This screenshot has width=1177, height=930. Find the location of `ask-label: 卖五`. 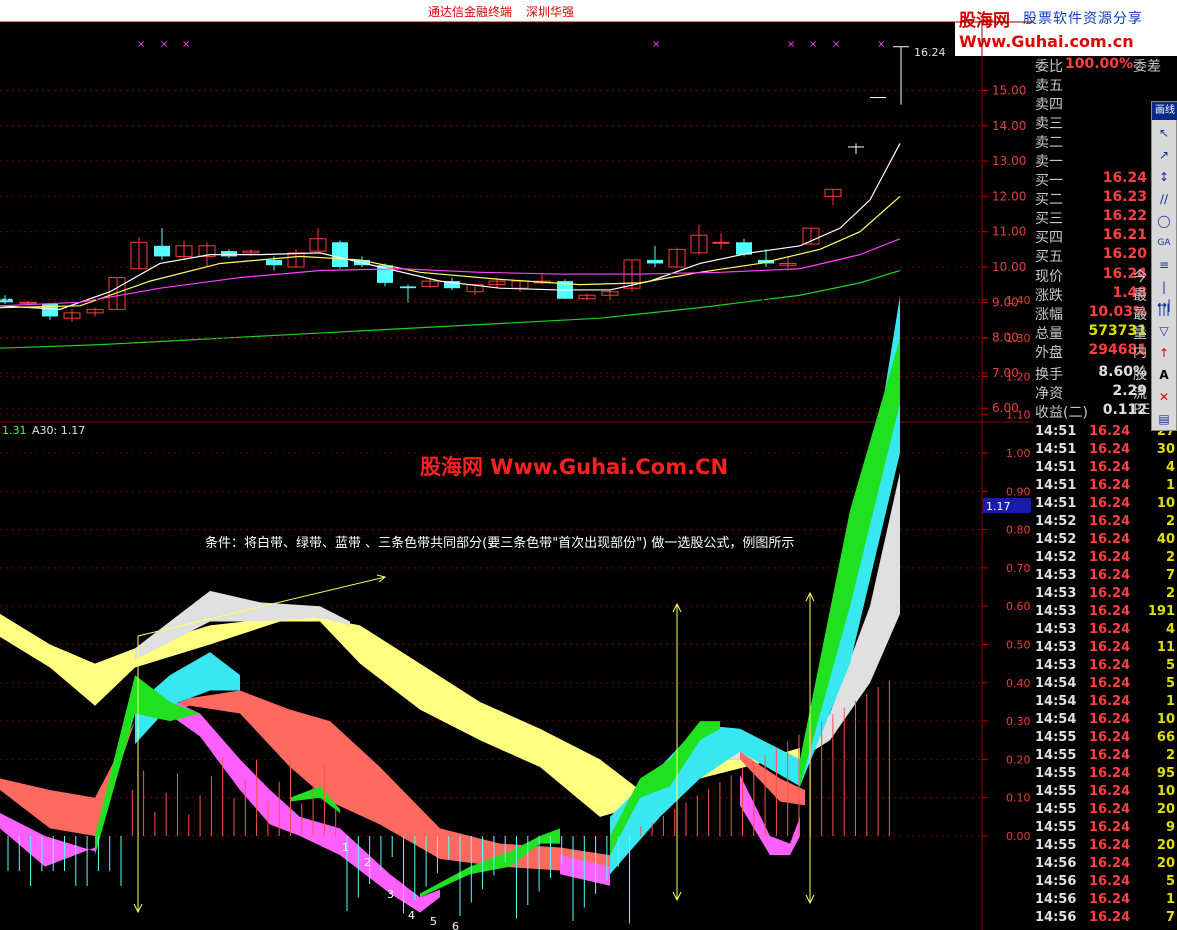

ask-label: 卖五 is located at coordinates (1049, 86).